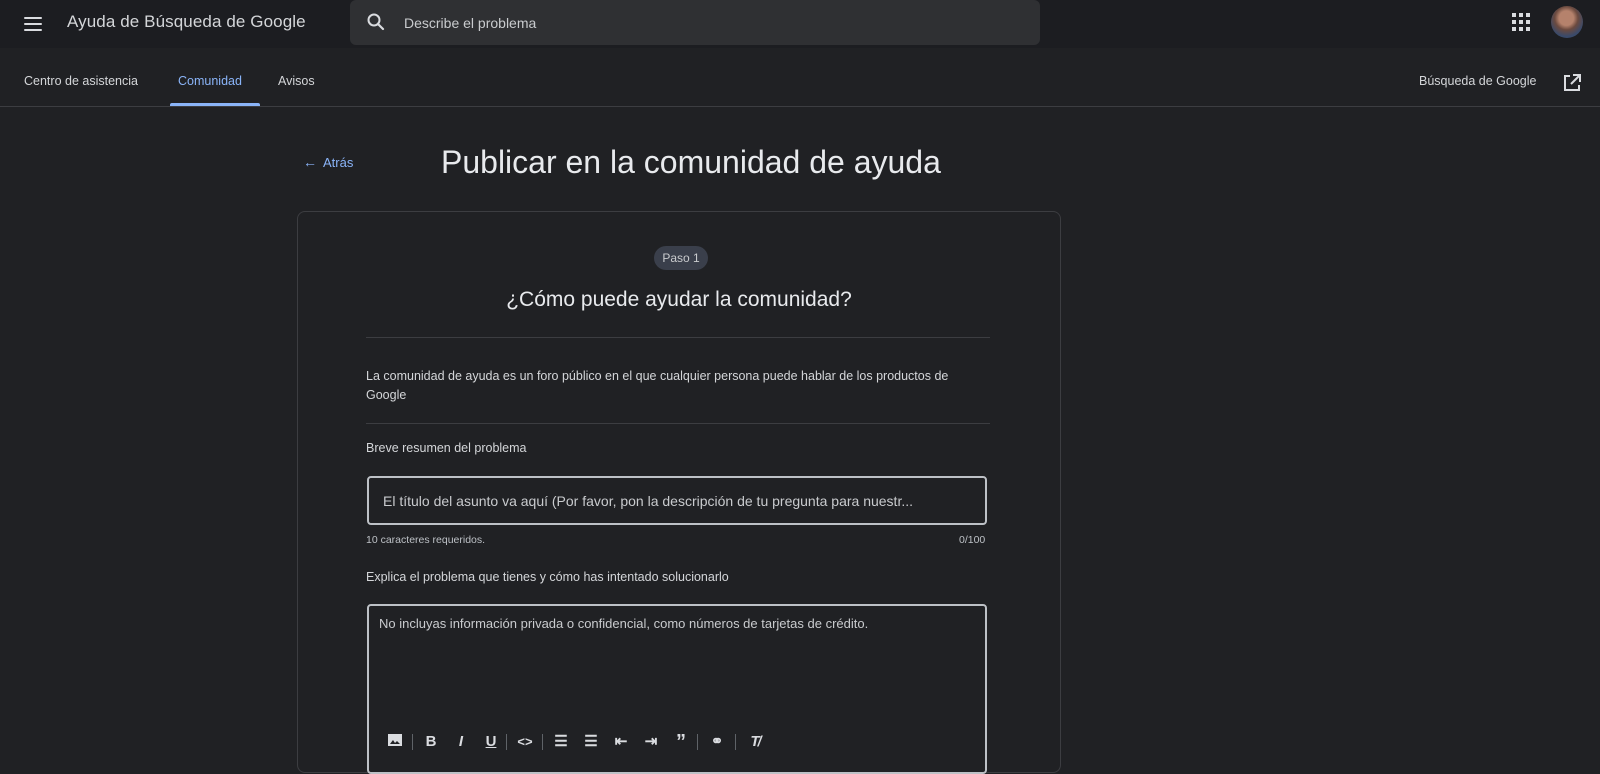  What do you see at coordinates (33, 24) in the screenshot?
I see `hamburger-menu-icon` at bounding box center [33, 24].